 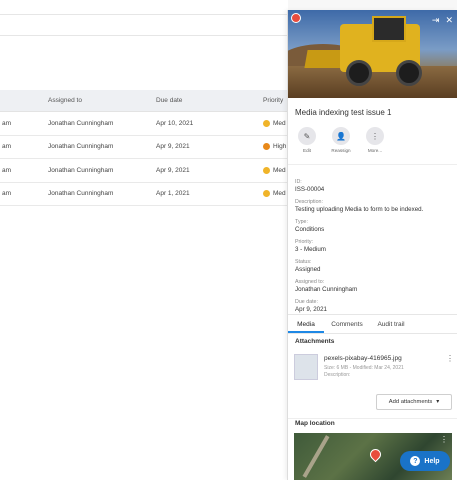 What do you see at coordinates (343, 112) in the screenshot?
I see `issue-title: Media indexing test issue 1` at bounding box center [343, 112].